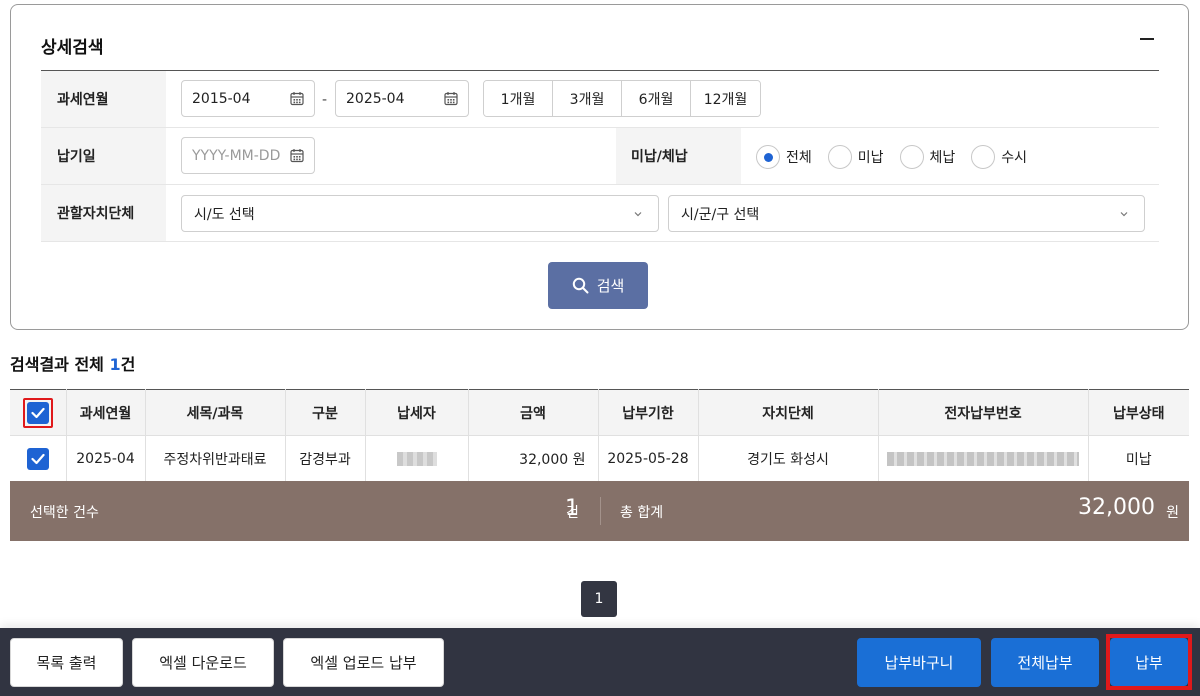 This screenshot has height=696, width=1200. What do you see at coordinates (580, 285) in the screenshot?
I see `search-icon` at bounding box center [580, 285].